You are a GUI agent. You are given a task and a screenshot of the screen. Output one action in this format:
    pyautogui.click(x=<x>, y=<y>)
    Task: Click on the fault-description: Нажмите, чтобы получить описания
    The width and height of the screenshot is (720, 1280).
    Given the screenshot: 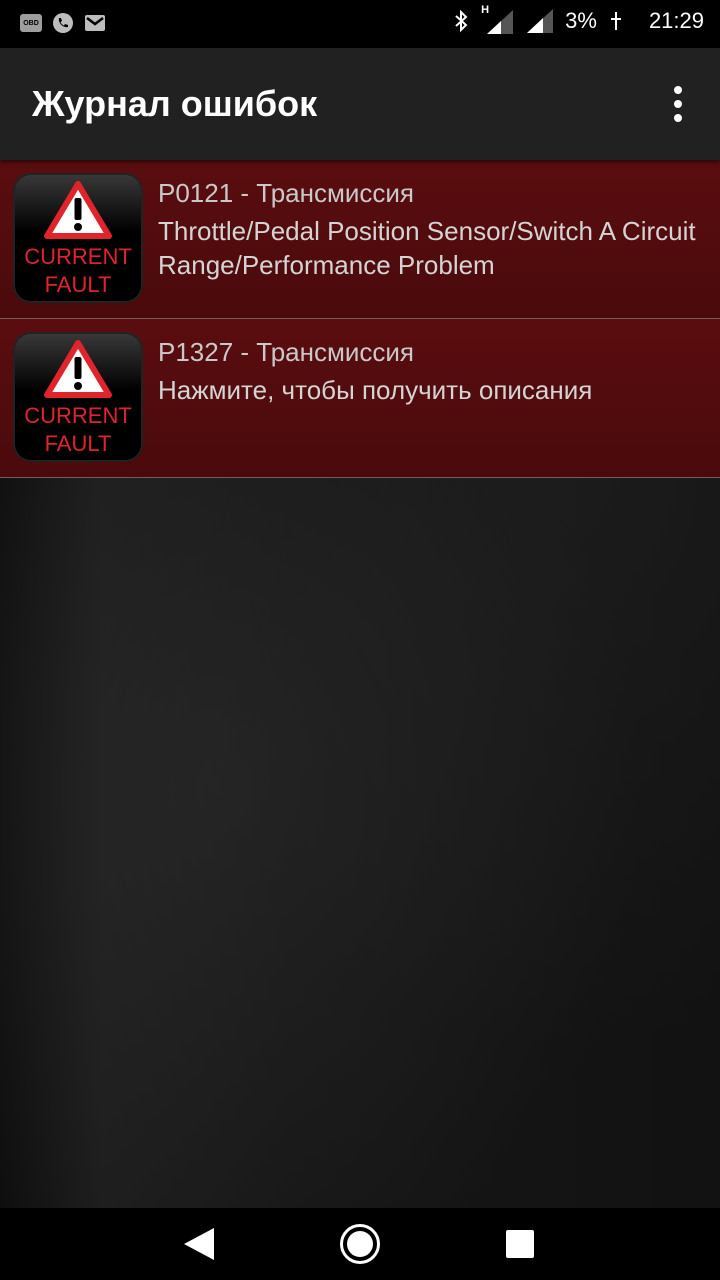 What is the action you would take?
    pyautogui.click(x=375, y=390)
    